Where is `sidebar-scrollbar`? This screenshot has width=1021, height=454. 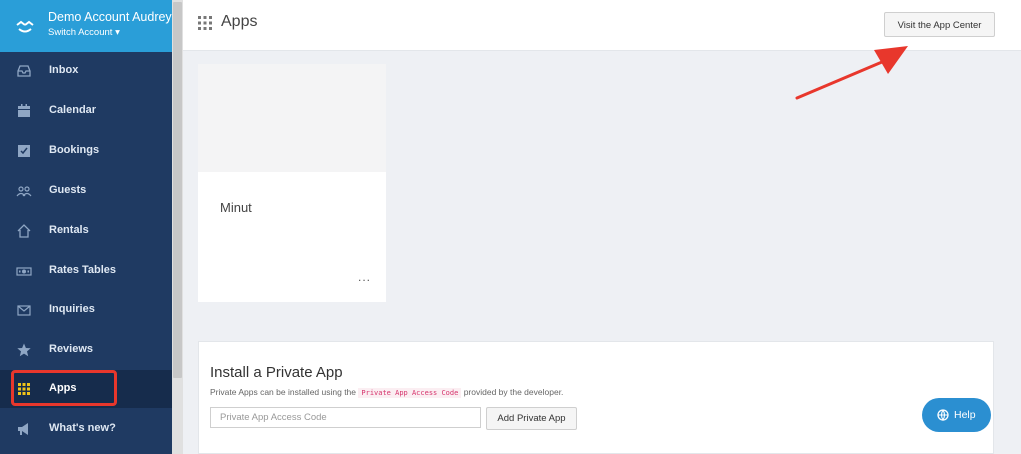 sidebar-scrollbar is located at coordinates (177, 227).